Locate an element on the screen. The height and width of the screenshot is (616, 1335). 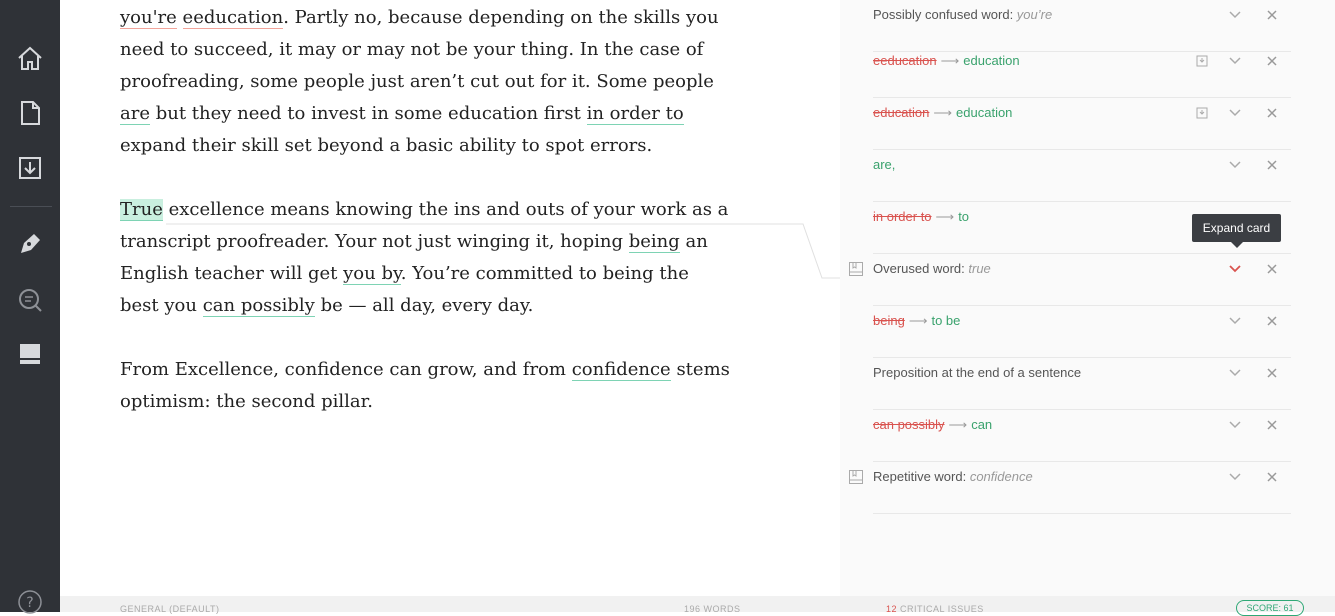
issue-true: True is located at coordinates (141, 210).